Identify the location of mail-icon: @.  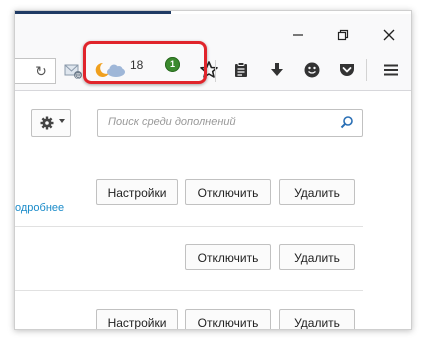
(73, 71).